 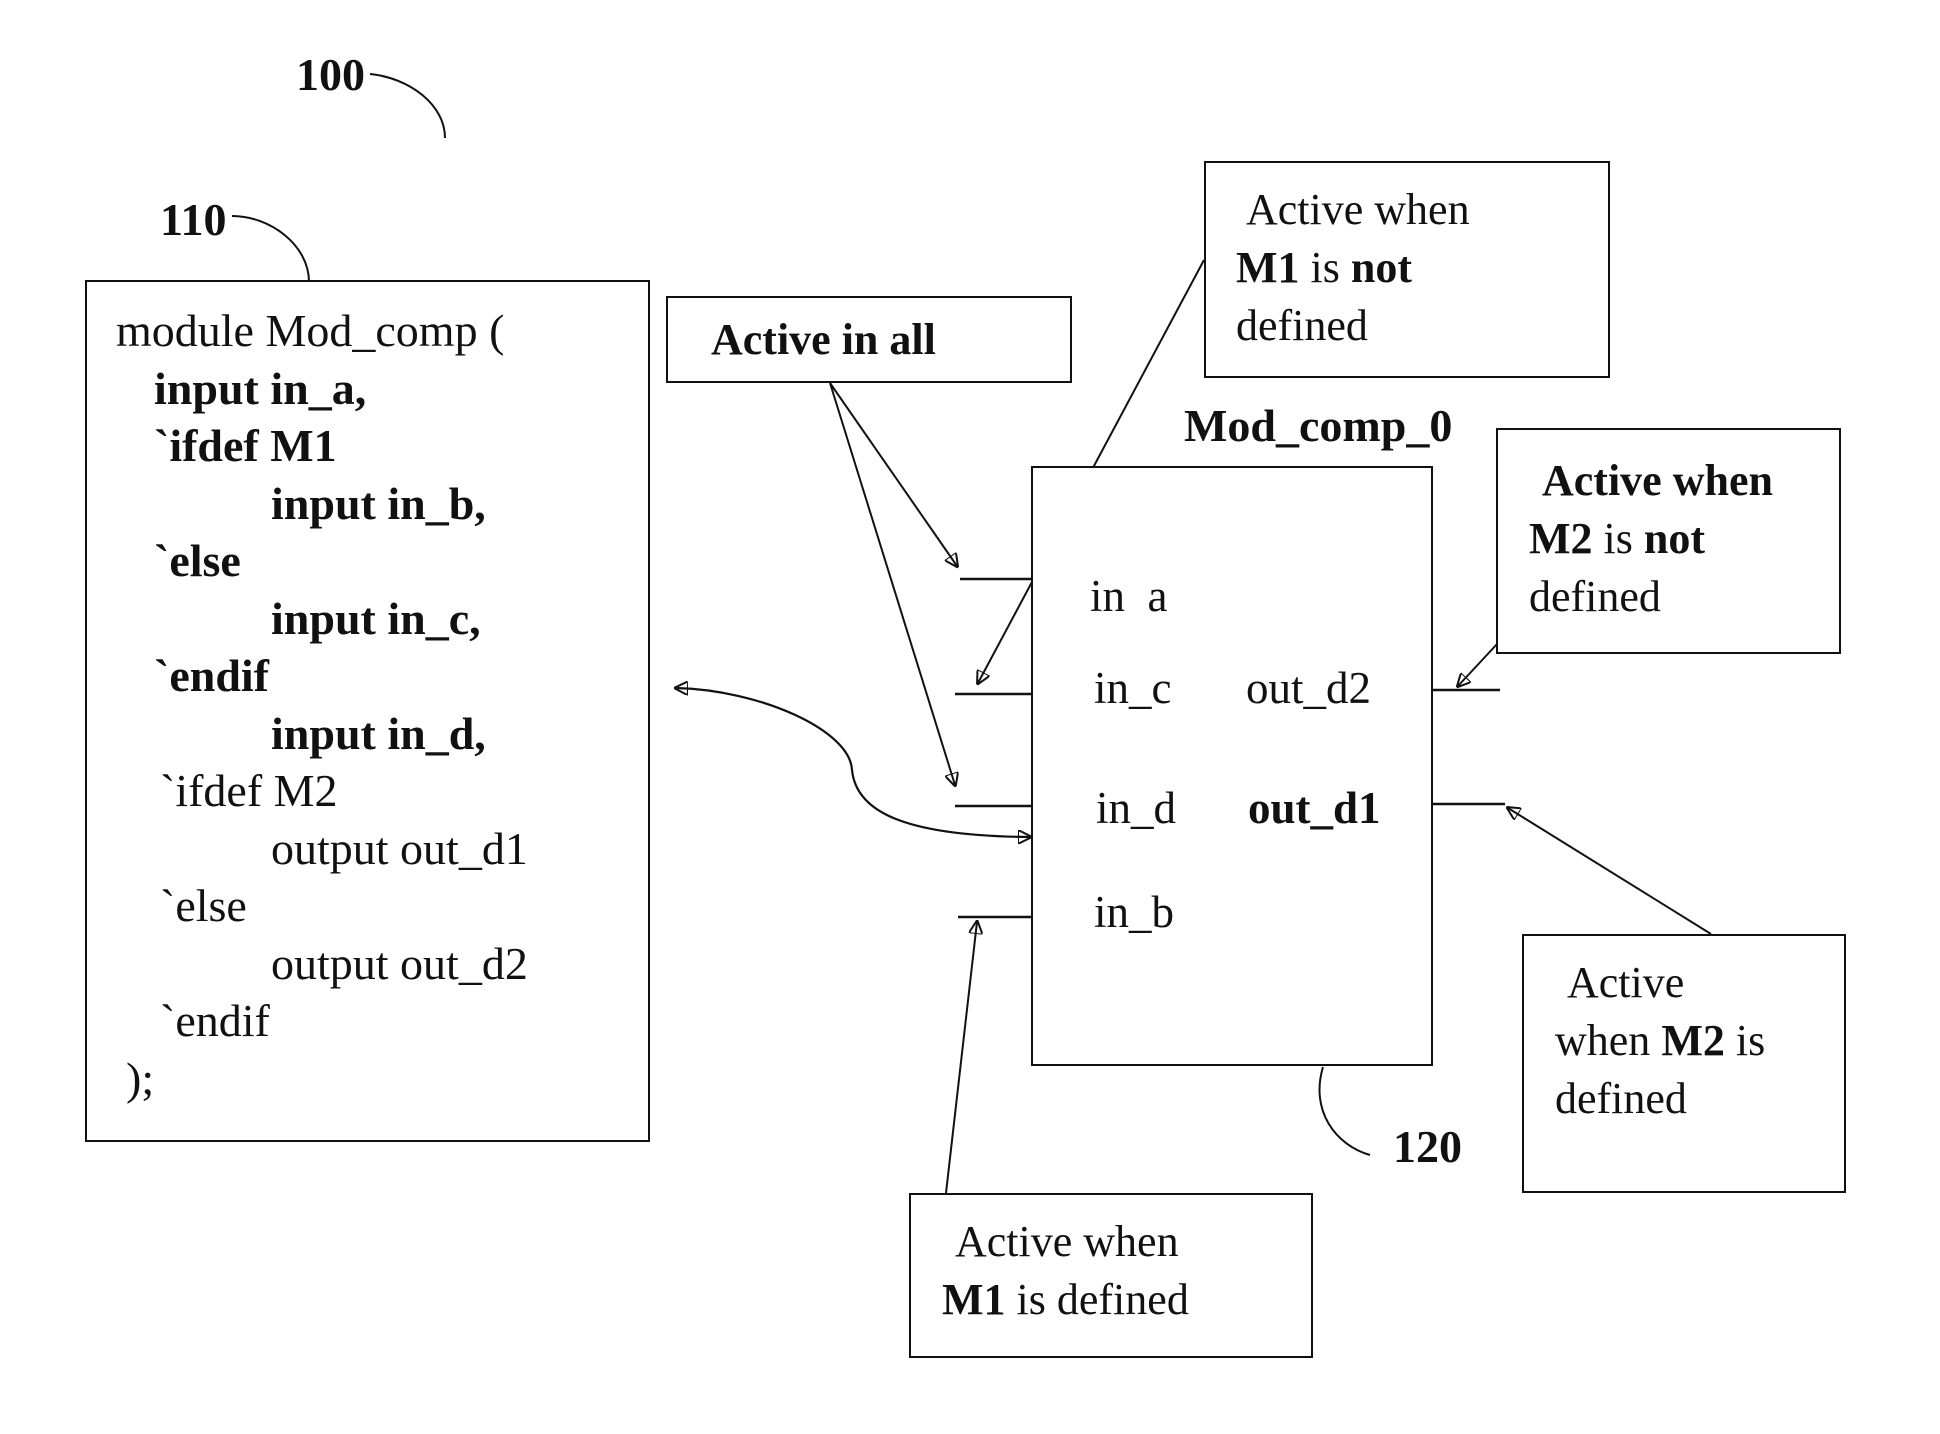 What do you see at coordinates (1610, 871) in the screenshot?
I see `arrow-m2-defined-to-out-d1` at bounding box center [1610, 871].